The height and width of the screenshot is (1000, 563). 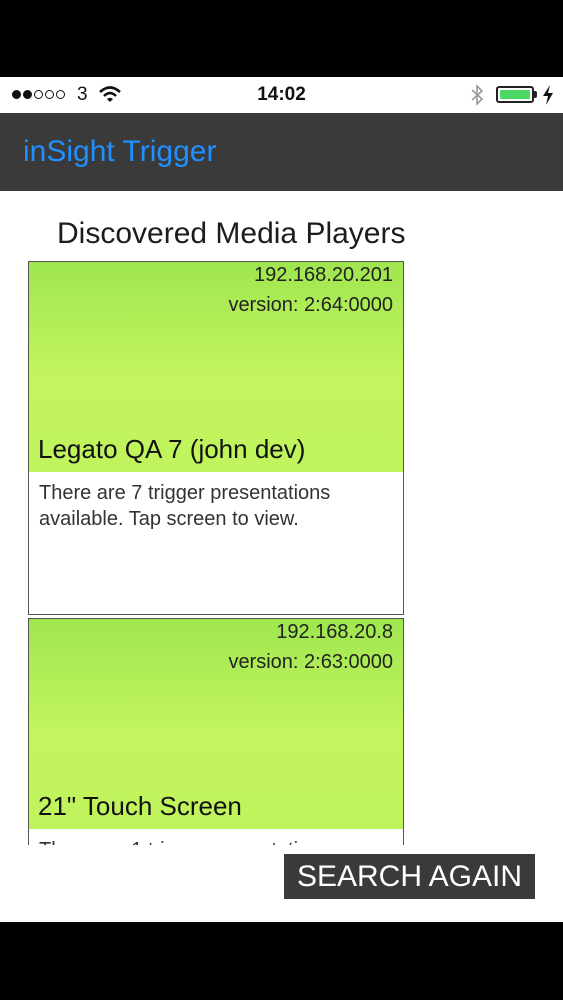 What do you see at coordinates (535, 94) in the screenshot?
I see `battery-tip` at bounding box center [535, 94].